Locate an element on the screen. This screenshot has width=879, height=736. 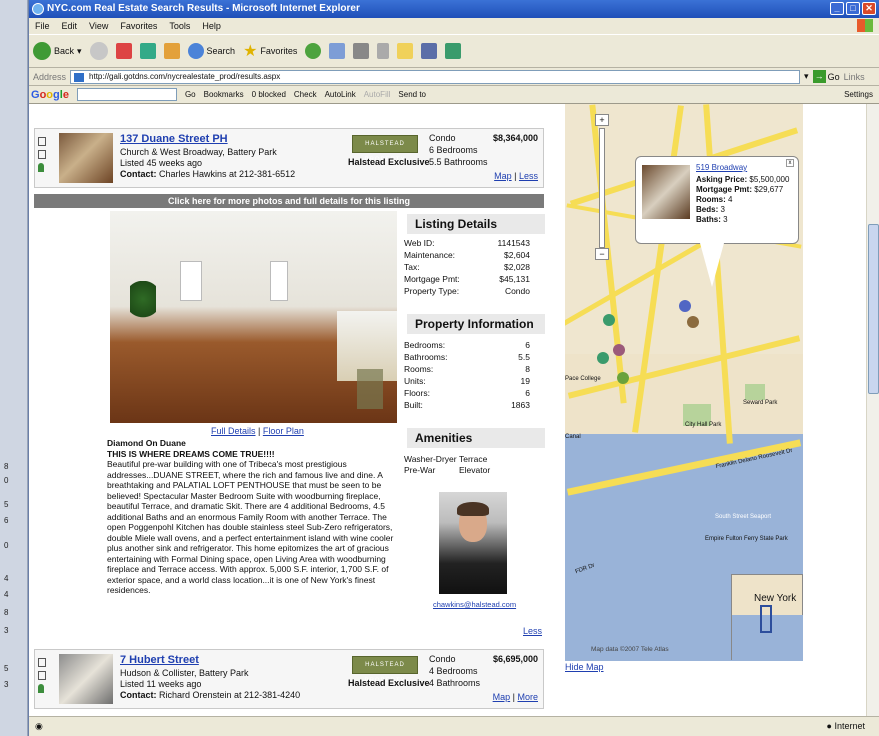
maximize-button: □ is located at coordinates (853, 8).